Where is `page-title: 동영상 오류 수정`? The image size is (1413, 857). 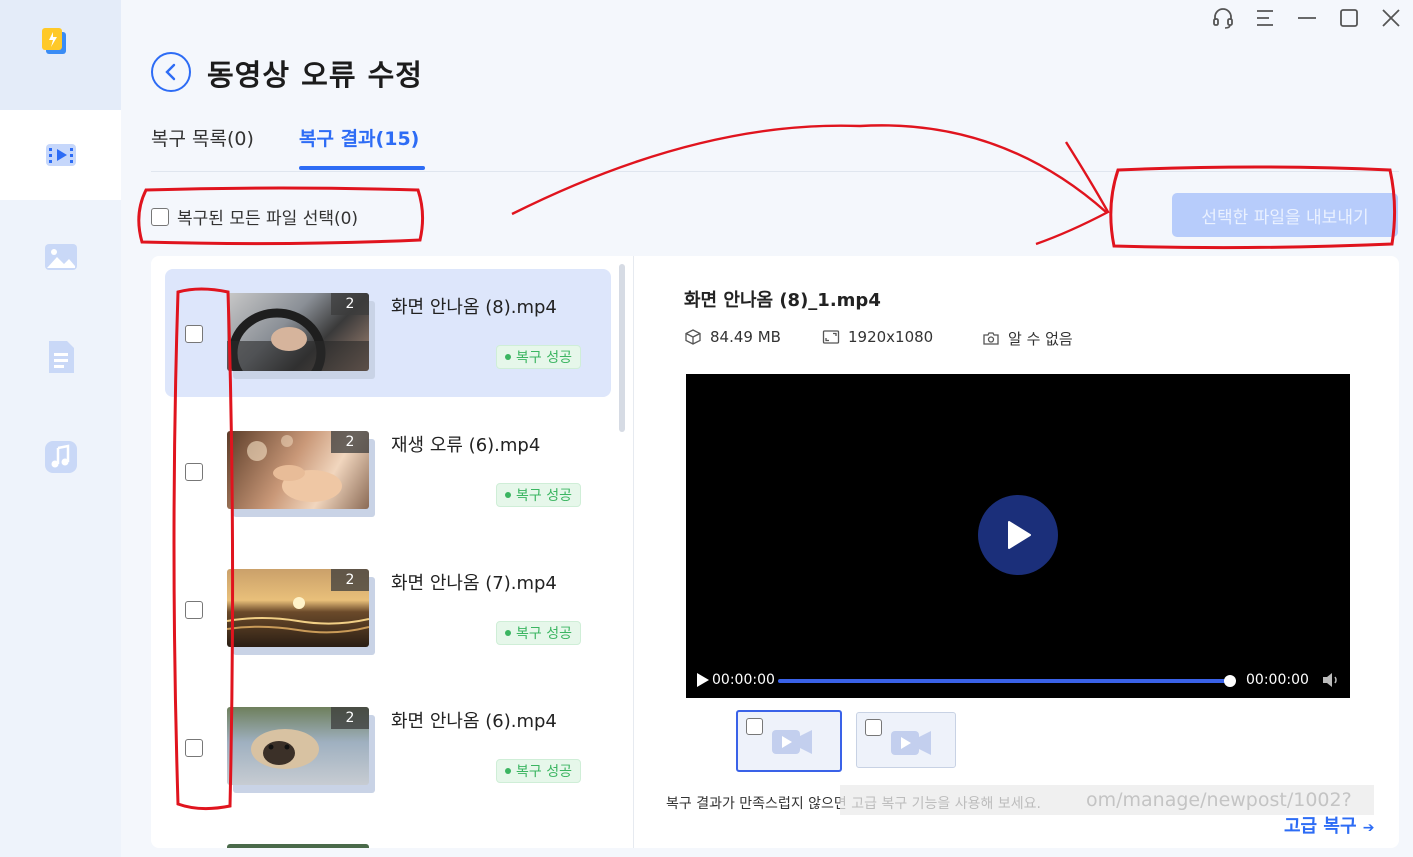
page-title: 동영상 오류 수정 is located at coordinates (315, 75).